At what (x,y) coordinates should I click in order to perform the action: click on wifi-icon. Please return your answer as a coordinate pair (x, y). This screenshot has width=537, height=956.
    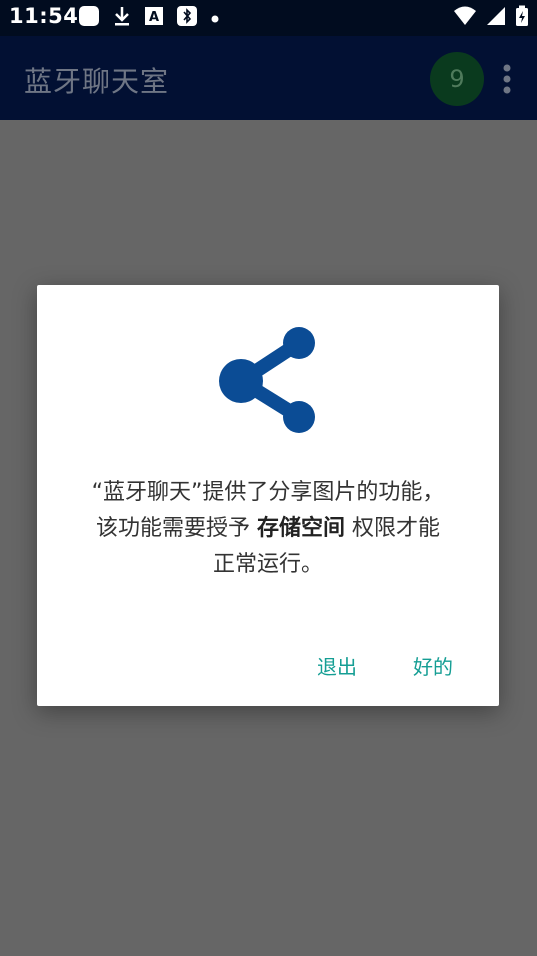
    Looking at the image, I should click on (465, 18).